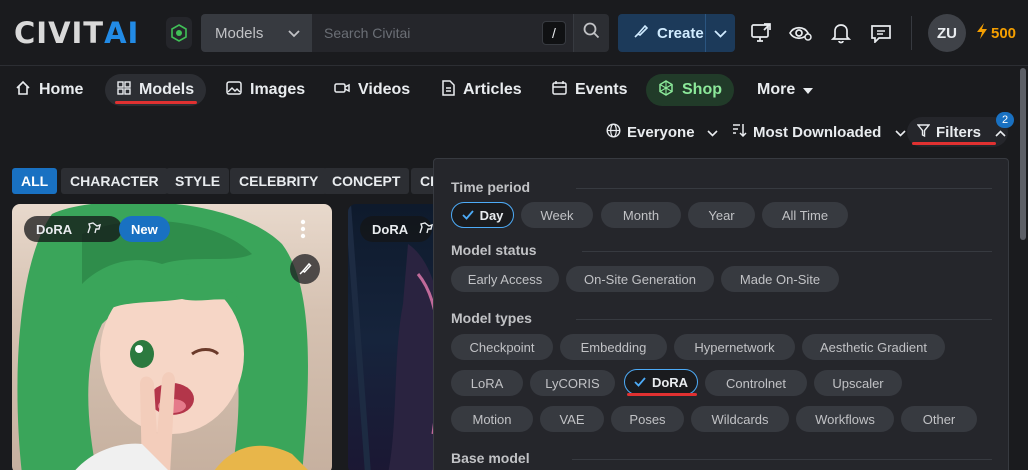  Describe the element at coordinates (384, 89) in the screenshot. I see `nav-videos-label: Videos` at that location.